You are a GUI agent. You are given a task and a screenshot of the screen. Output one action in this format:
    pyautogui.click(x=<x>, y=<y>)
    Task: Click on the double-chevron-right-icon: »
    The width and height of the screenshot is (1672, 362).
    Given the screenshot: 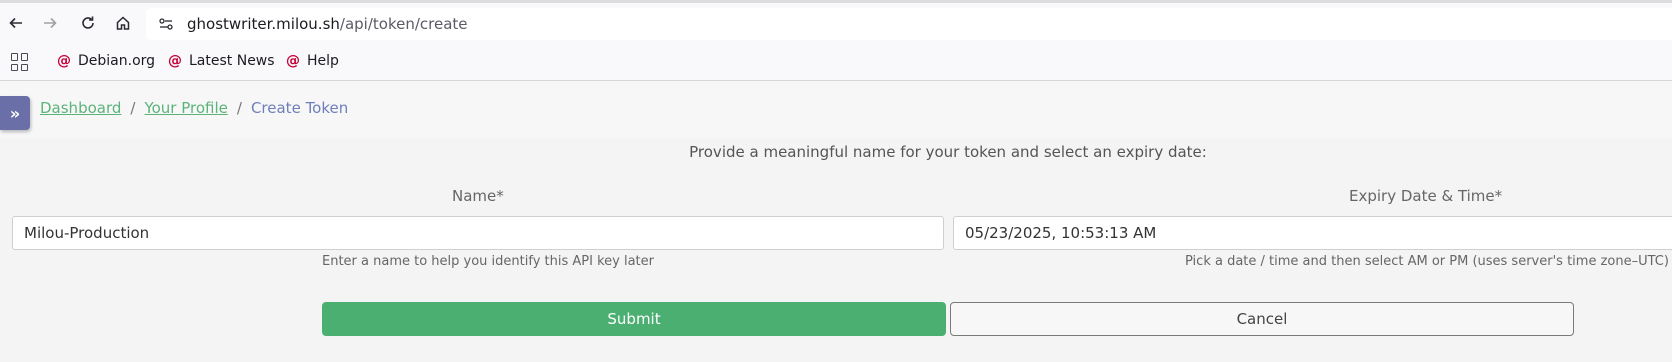 What is the action you would take?
    pyautogui.click(x=15, y=113)
    